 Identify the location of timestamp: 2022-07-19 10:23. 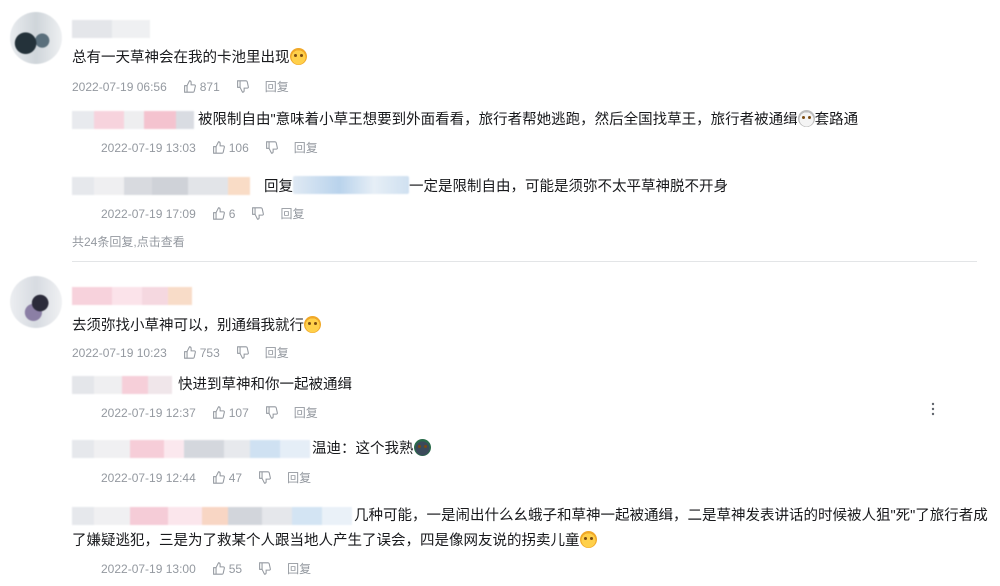
(119, 352).